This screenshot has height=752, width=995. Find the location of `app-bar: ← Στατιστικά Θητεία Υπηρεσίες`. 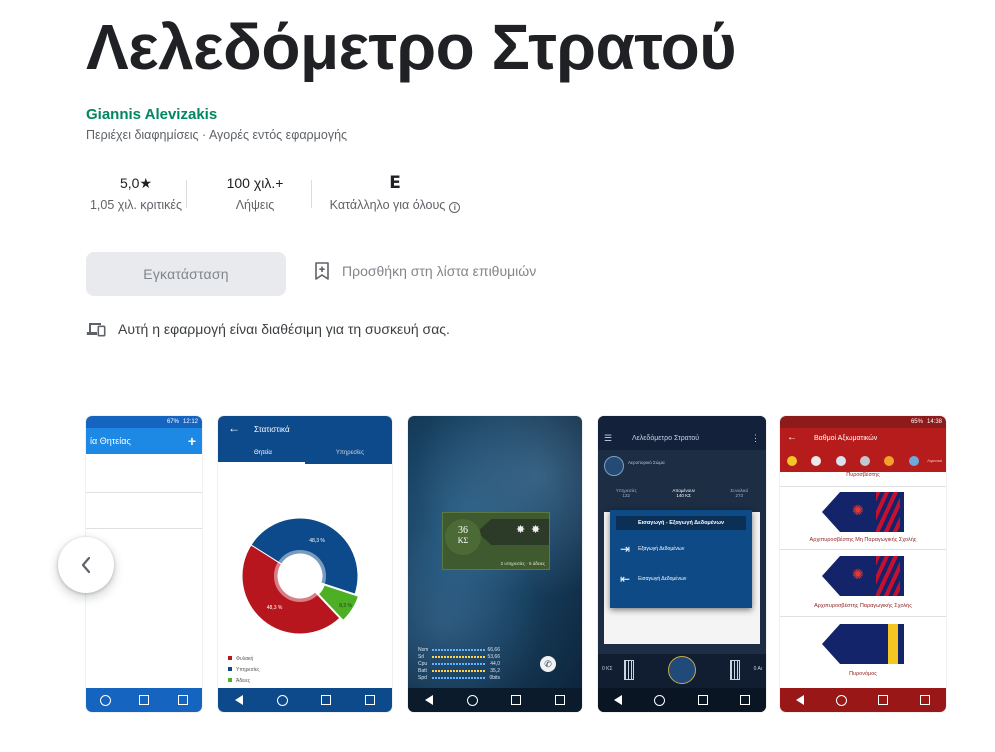

app-bar: ← Στατιστικά Θητεία Υπηρεσίες is located at coordinates (305, 440).